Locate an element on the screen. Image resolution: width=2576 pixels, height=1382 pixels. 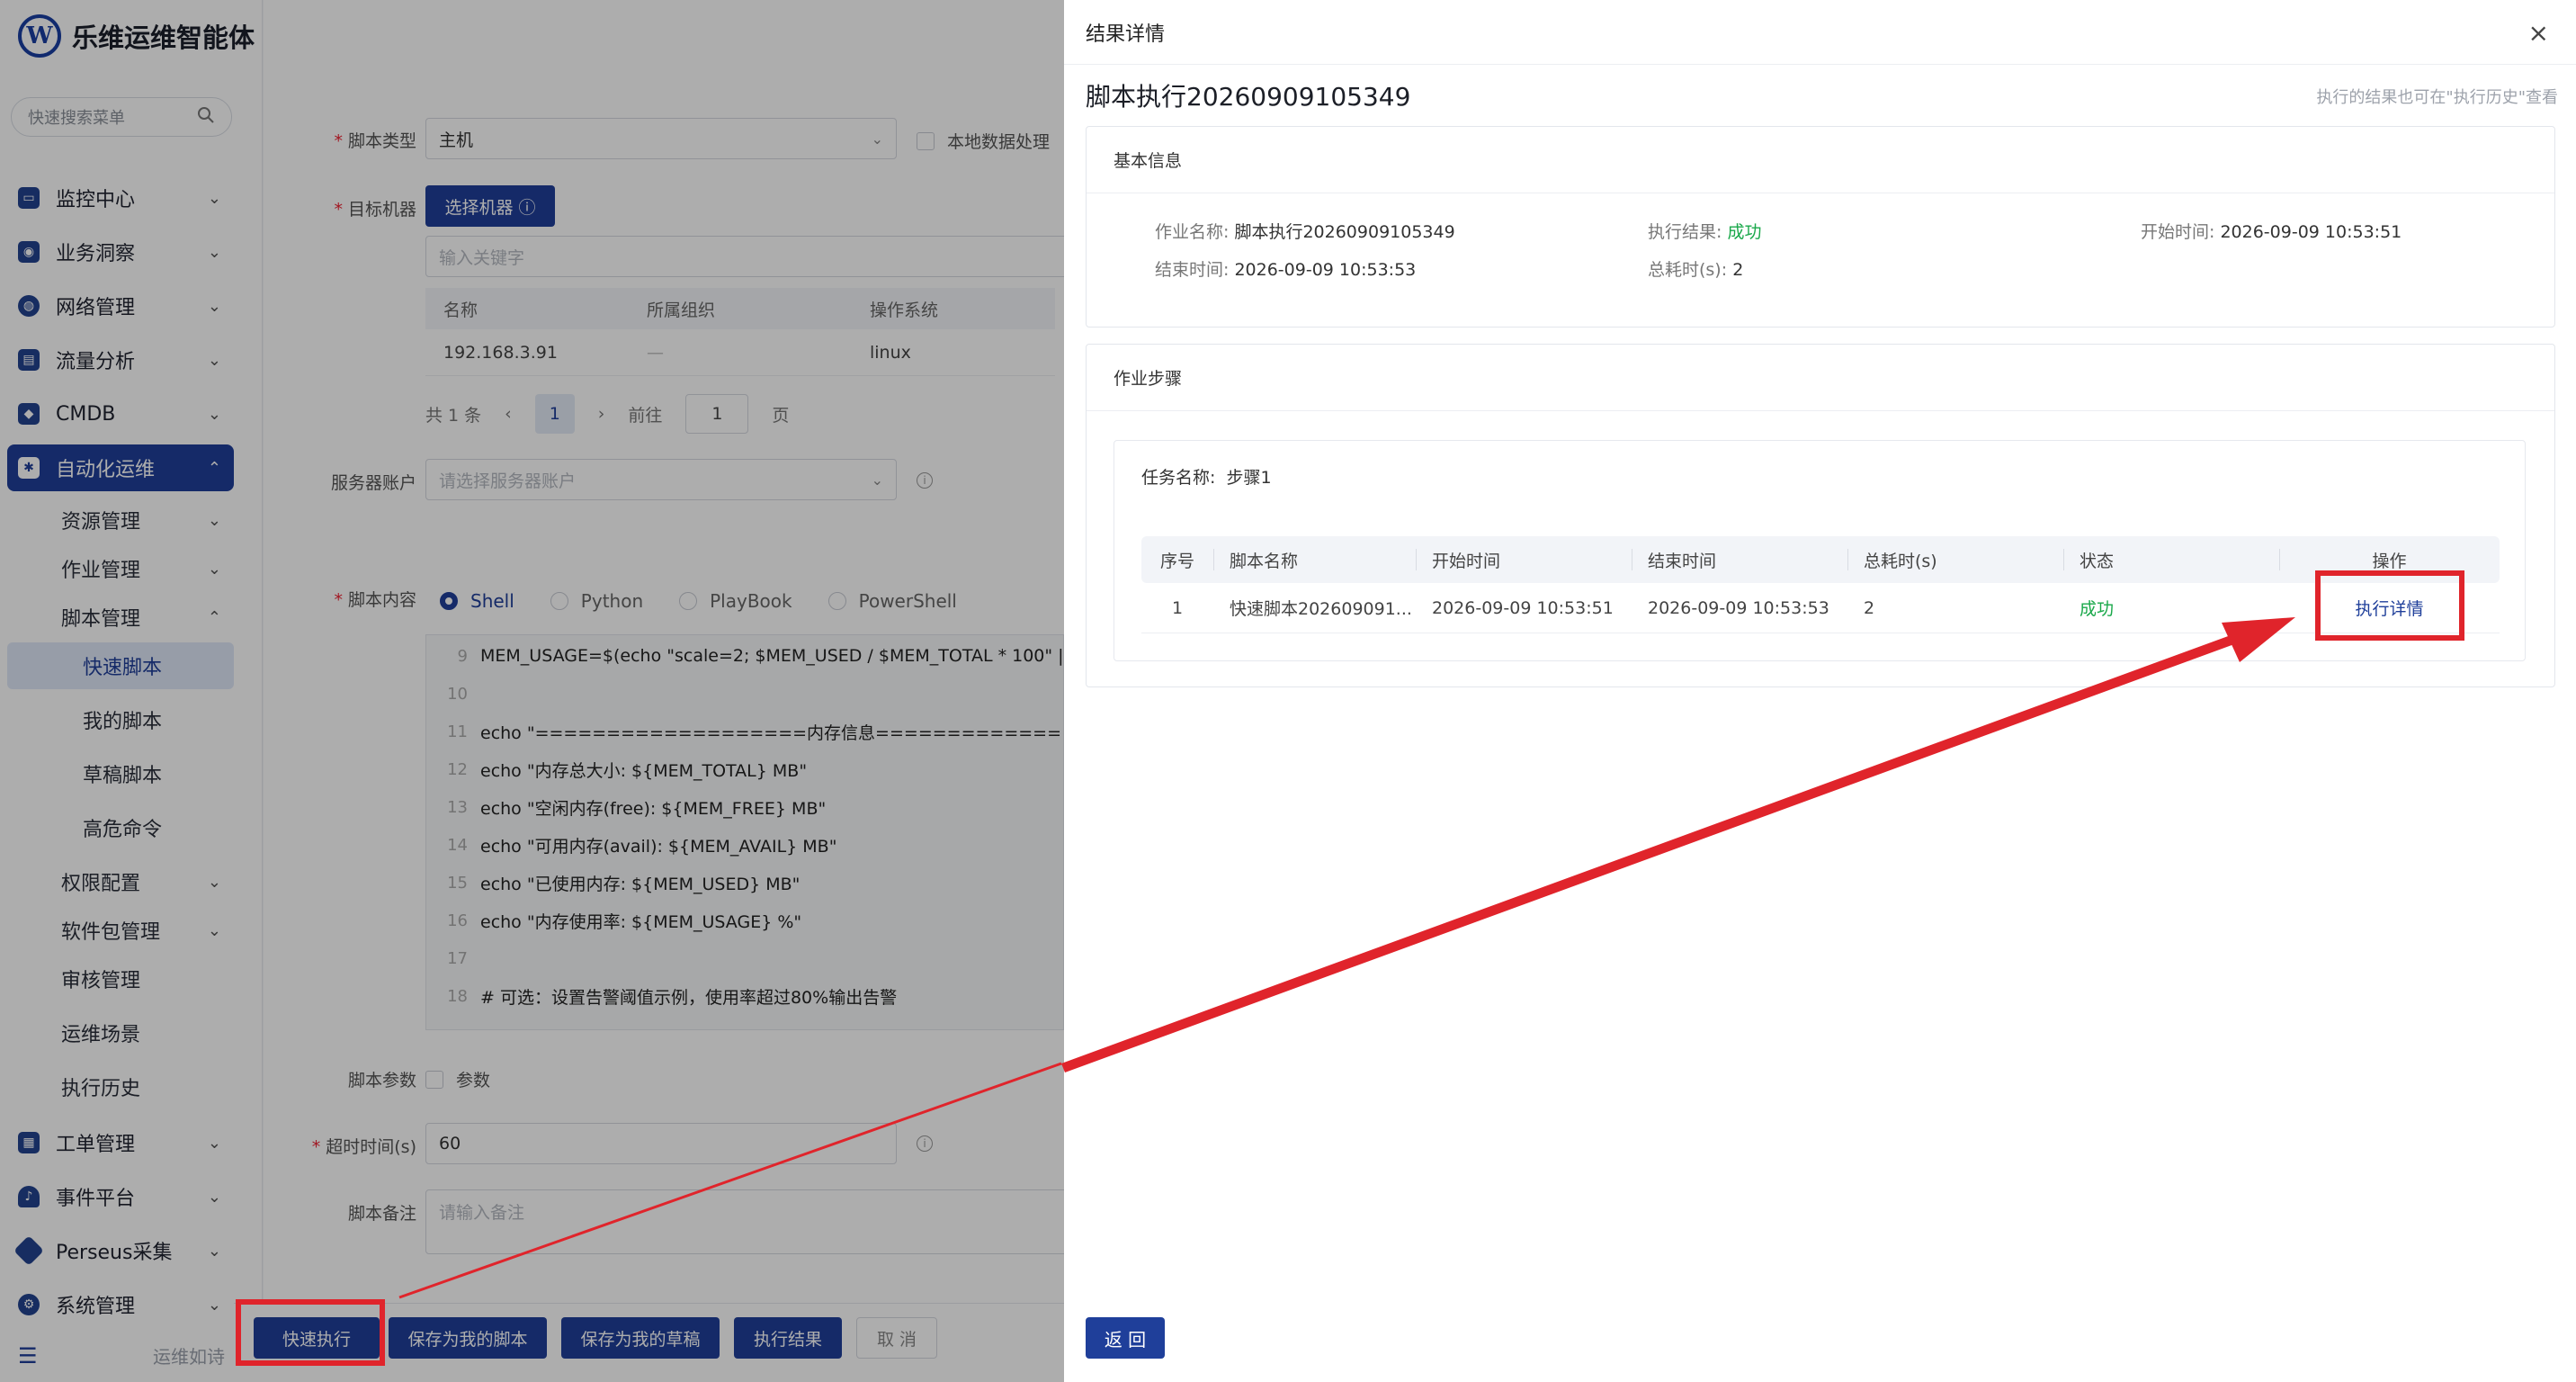
end-time: 结束时间: 2026-09-09 10:53:53 is located at coordinates (1286, 270).